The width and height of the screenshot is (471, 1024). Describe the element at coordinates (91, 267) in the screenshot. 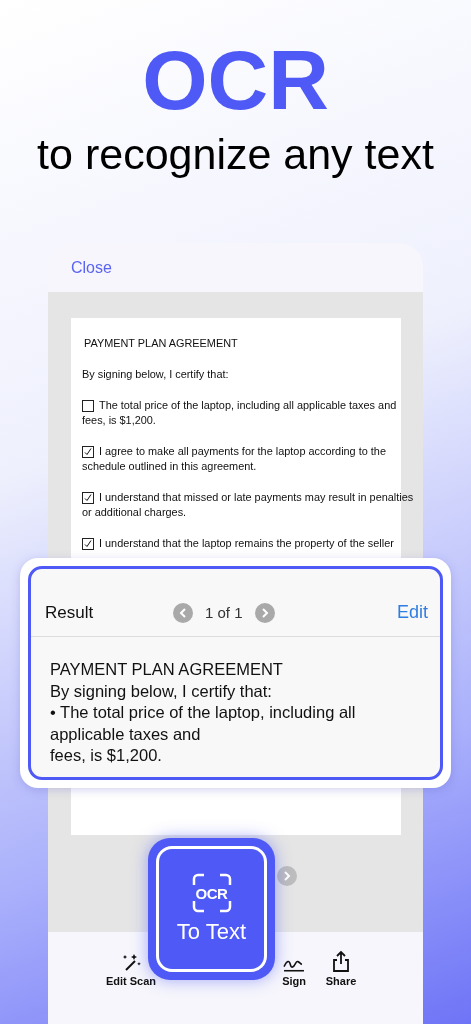

I see `close-button: Close` at that location.